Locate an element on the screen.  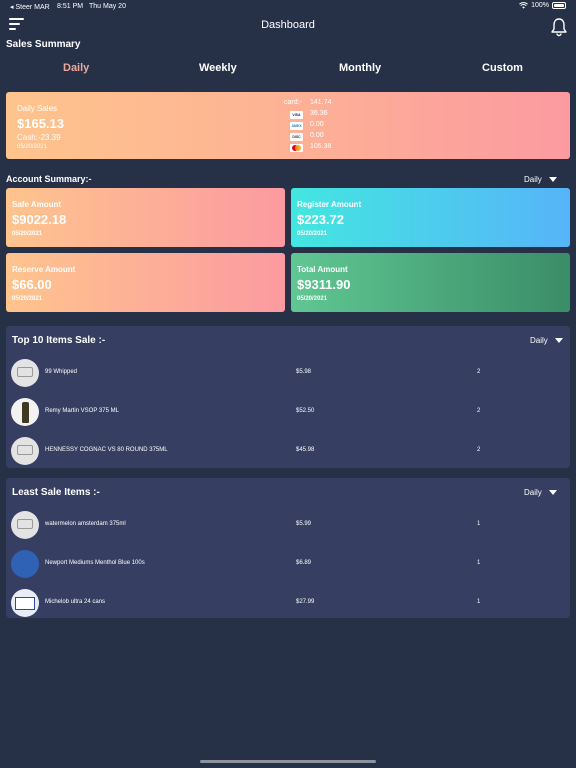
item-price: $6.89 is located at coordinates (304, 563).